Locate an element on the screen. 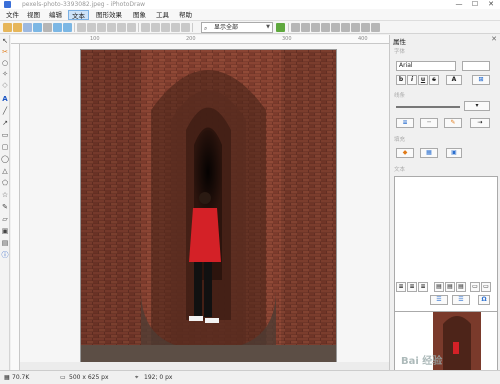 This screenshot has width=500, height=384. arrow-tool-icon: ↗ is located at coordinates (5, 123).